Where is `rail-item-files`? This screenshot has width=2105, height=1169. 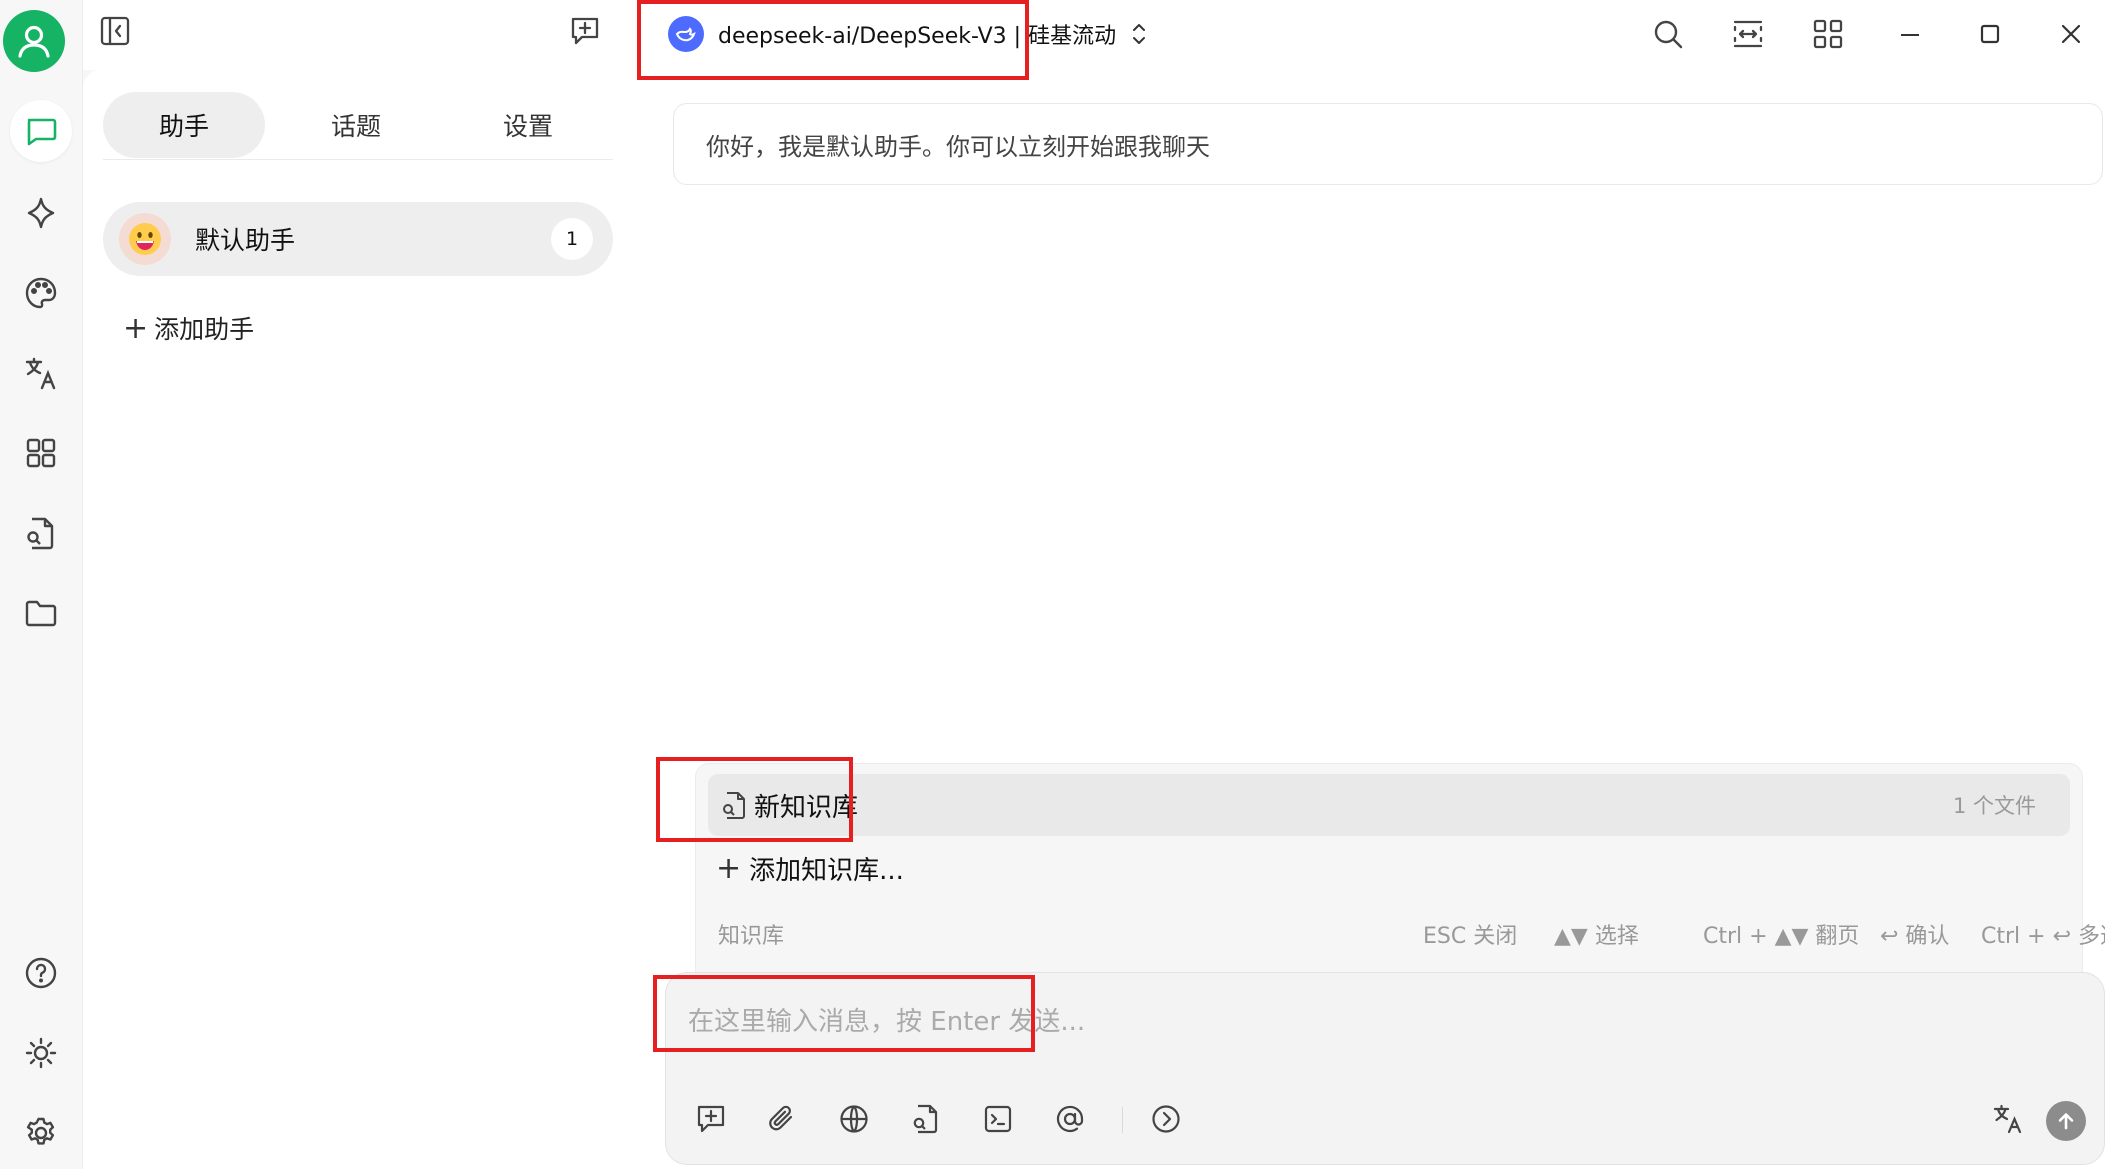 rail-item-files is located at coordinates (41, 613).